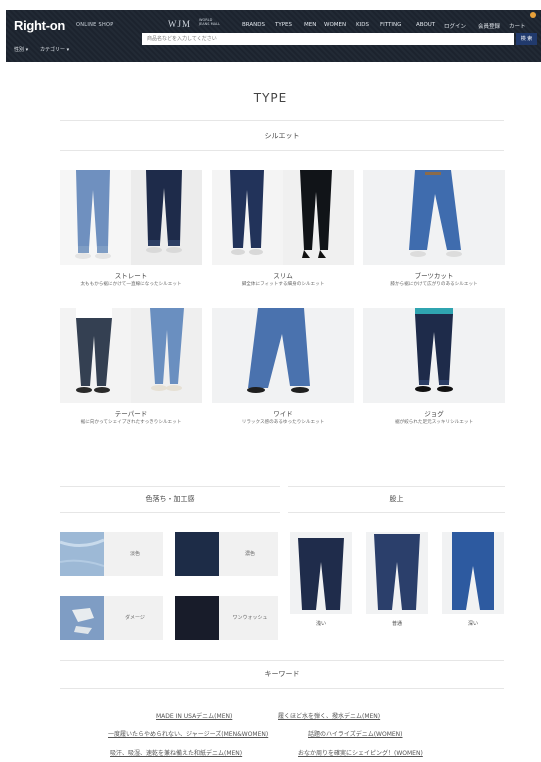 This screenshot has width=541, height=762. I want to click on rise-label: 深い, so click(472, 624).